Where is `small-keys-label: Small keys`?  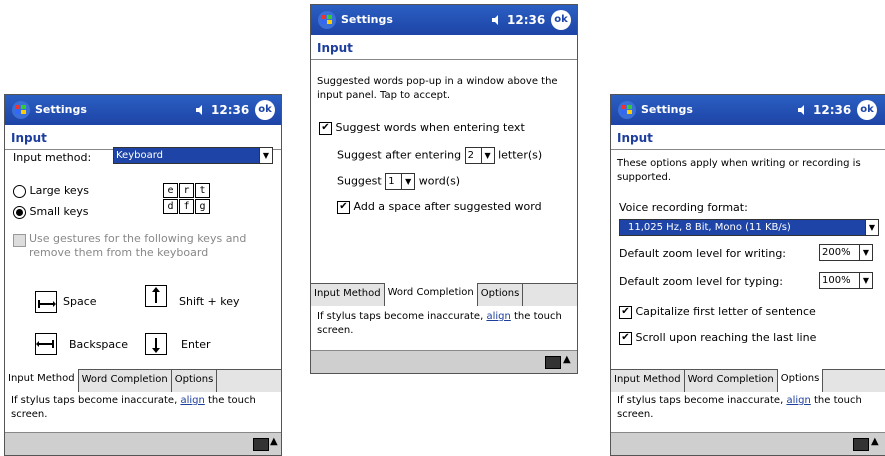 small-keys-label: Small keys is located at coordinates (59, 211).